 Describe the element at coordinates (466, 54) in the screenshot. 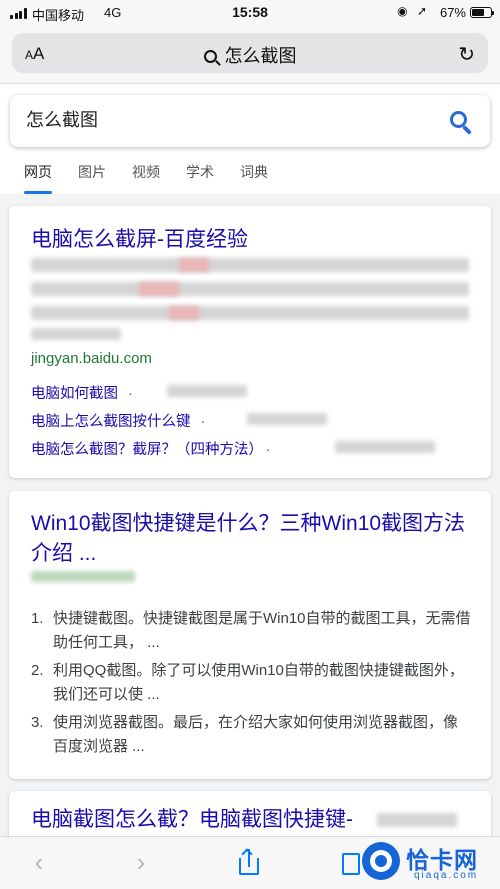

I see `reload-icon: ↻` at that location.